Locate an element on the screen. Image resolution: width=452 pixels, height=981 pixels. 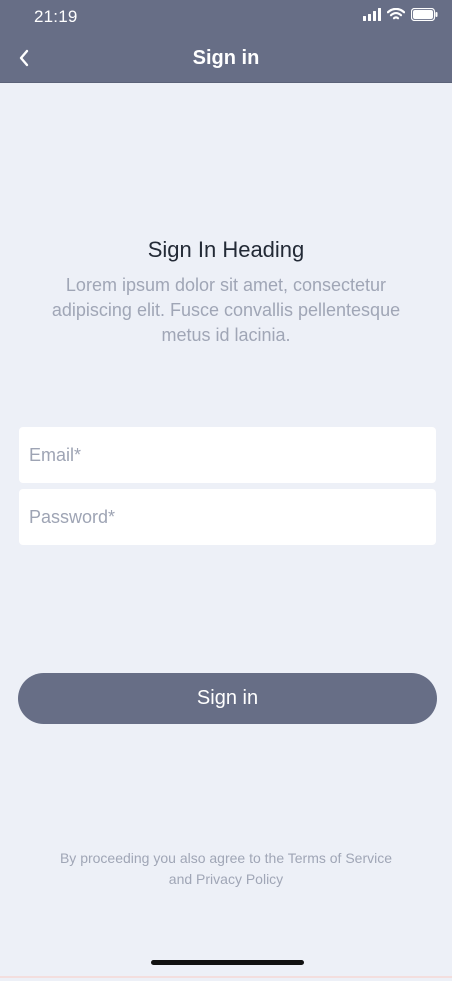
status-icons is located at coordinates (400, 14).